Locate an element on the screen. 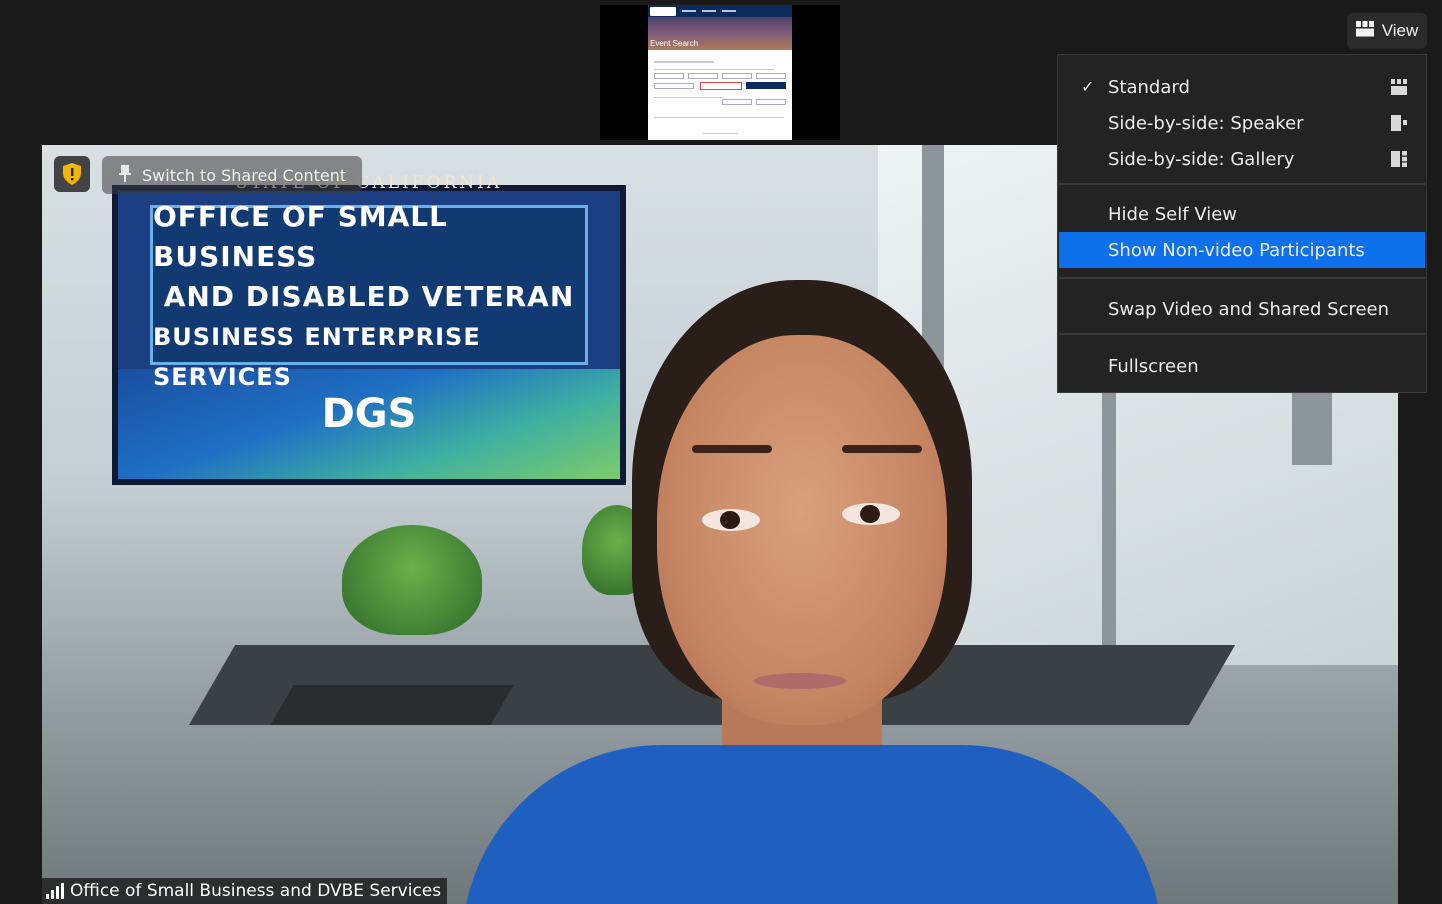  webpage-logo is located at coordinates (663, 11).